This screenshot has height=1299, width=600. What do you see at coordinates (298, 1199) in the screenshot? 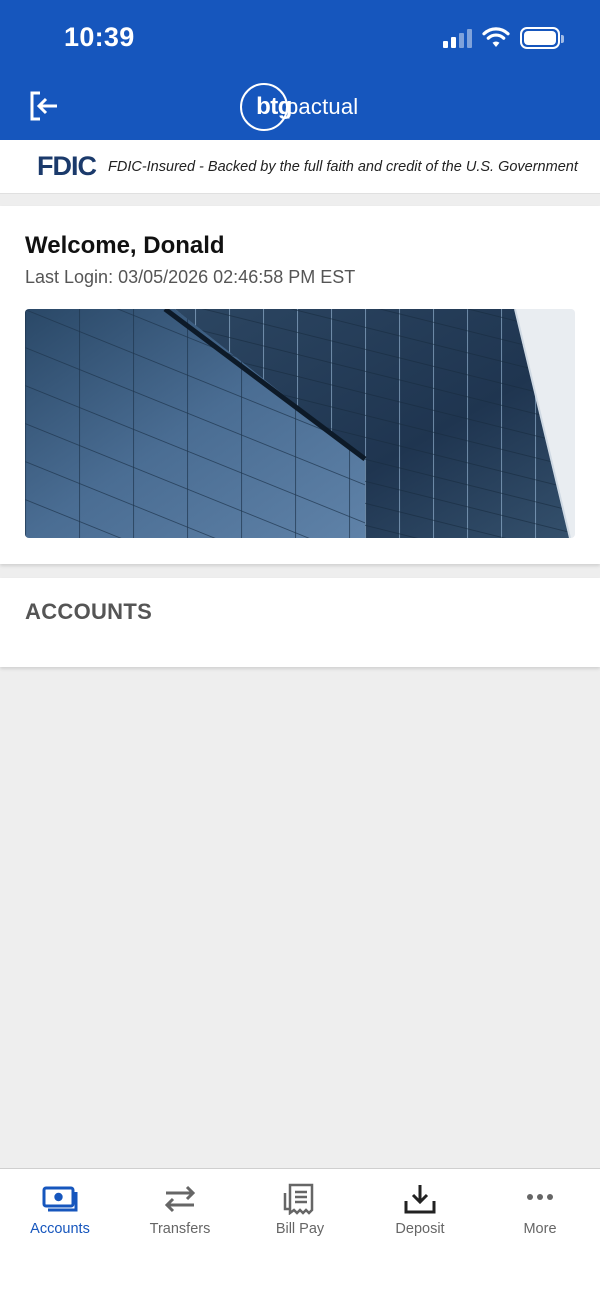
I see `bill-pay-icon` at bounding box center [298, 1199].